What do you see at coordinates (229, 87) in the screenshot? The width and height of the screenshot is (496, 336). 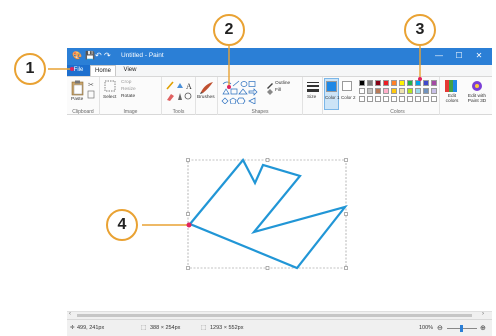 I see `callout-2-marker` at bounding box center [229, 87].